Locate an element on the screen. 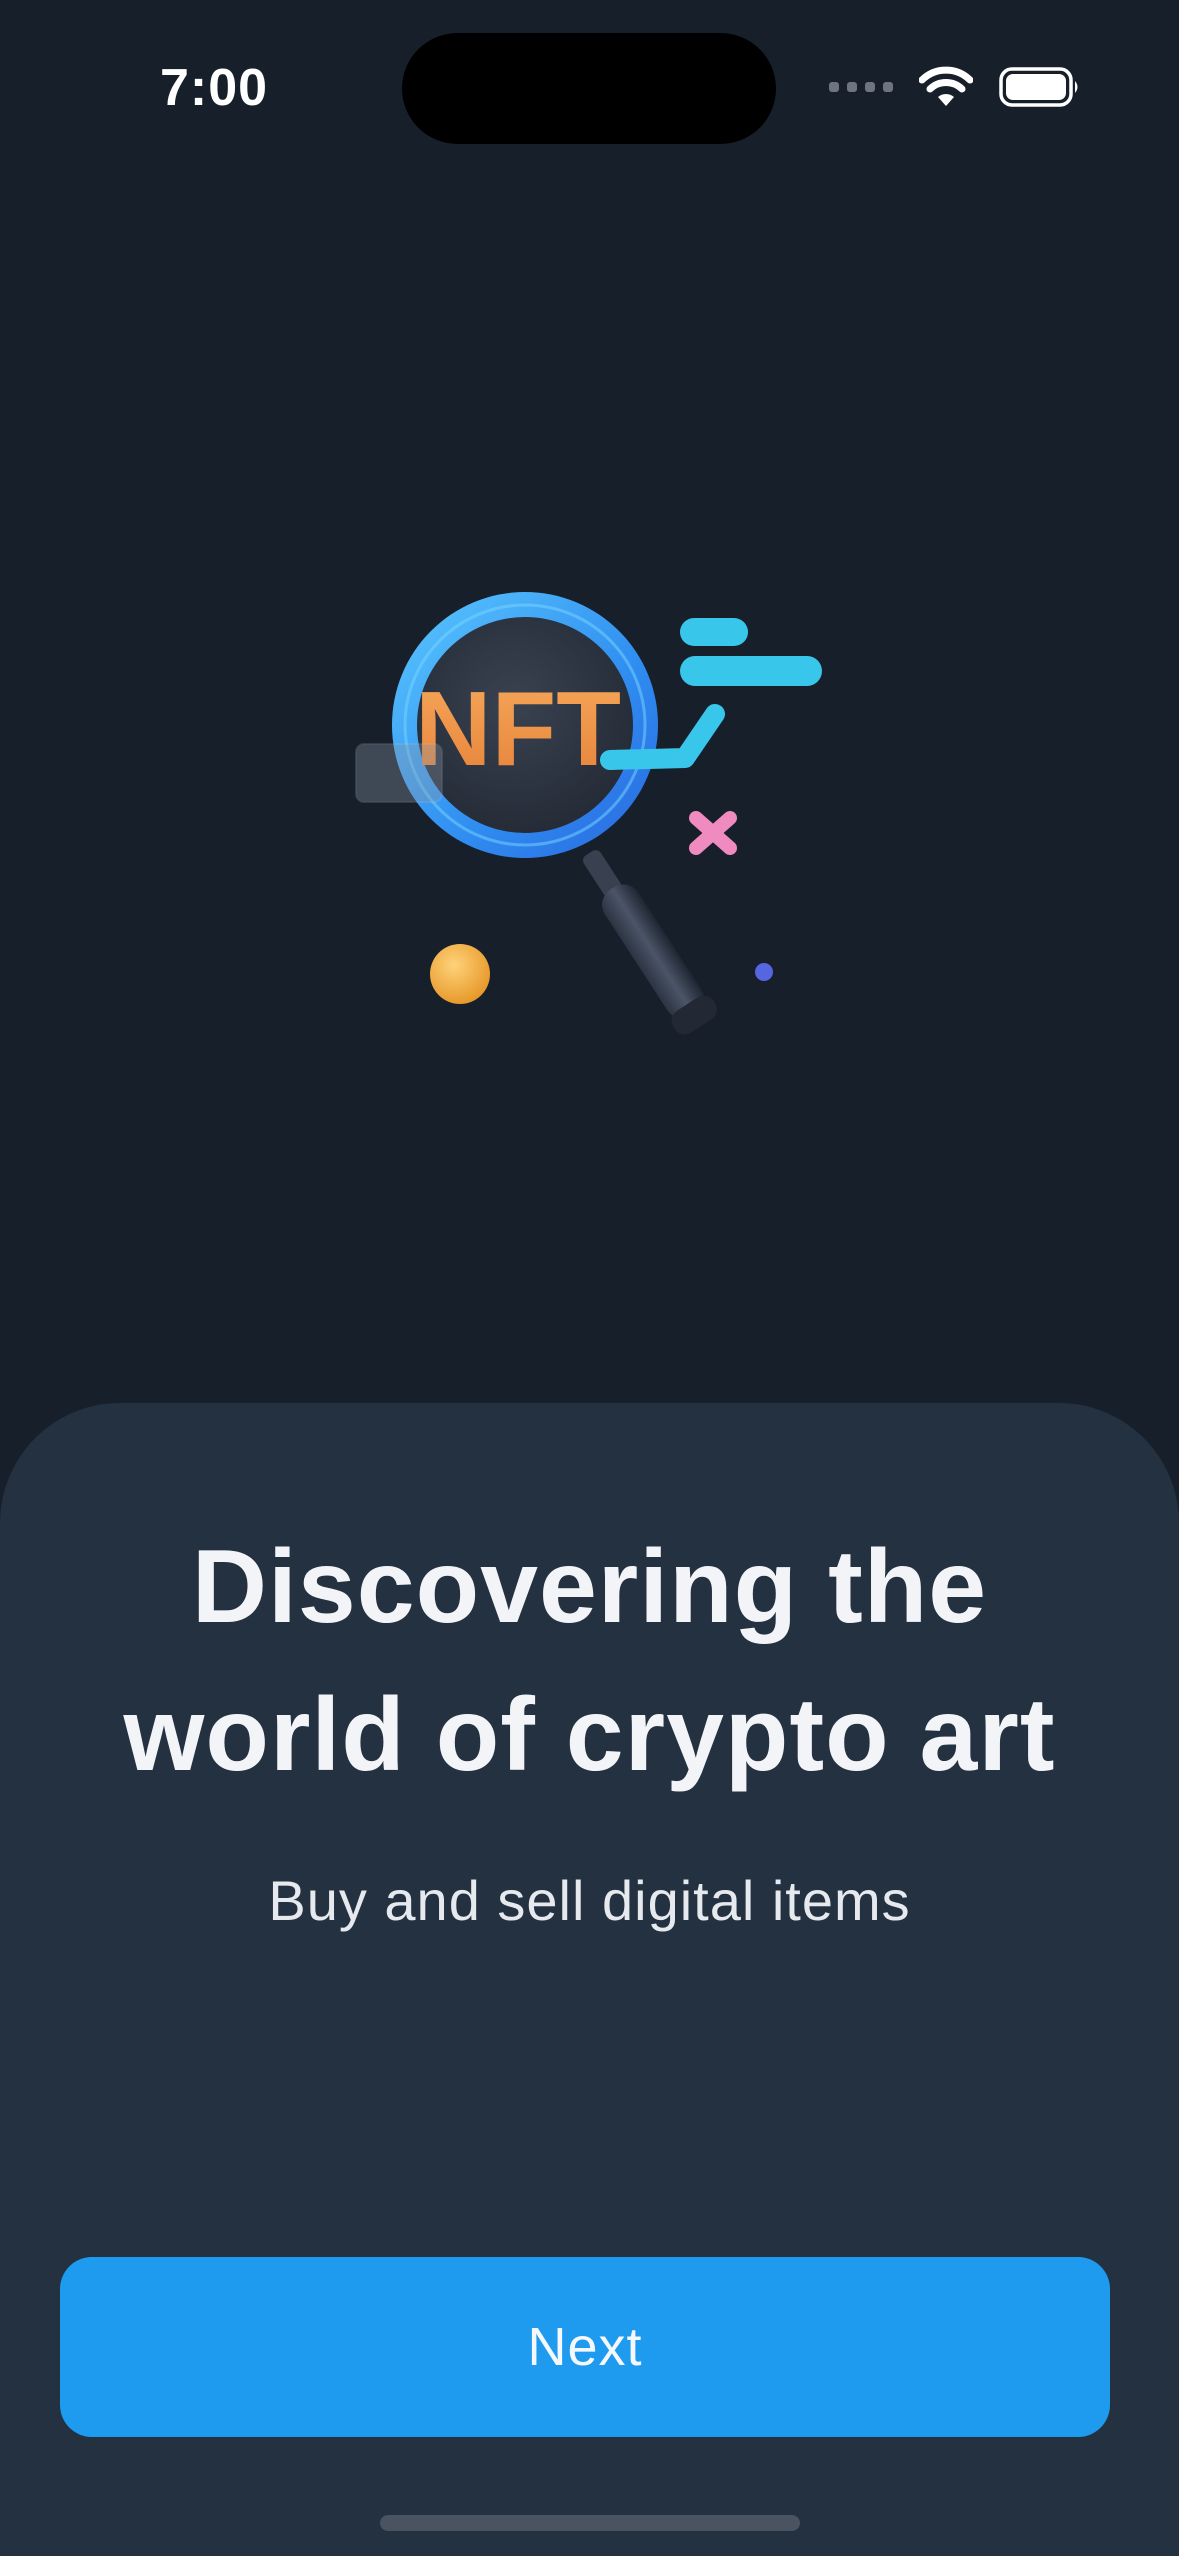  magnifier-handle is located at coordinates (650, 942).